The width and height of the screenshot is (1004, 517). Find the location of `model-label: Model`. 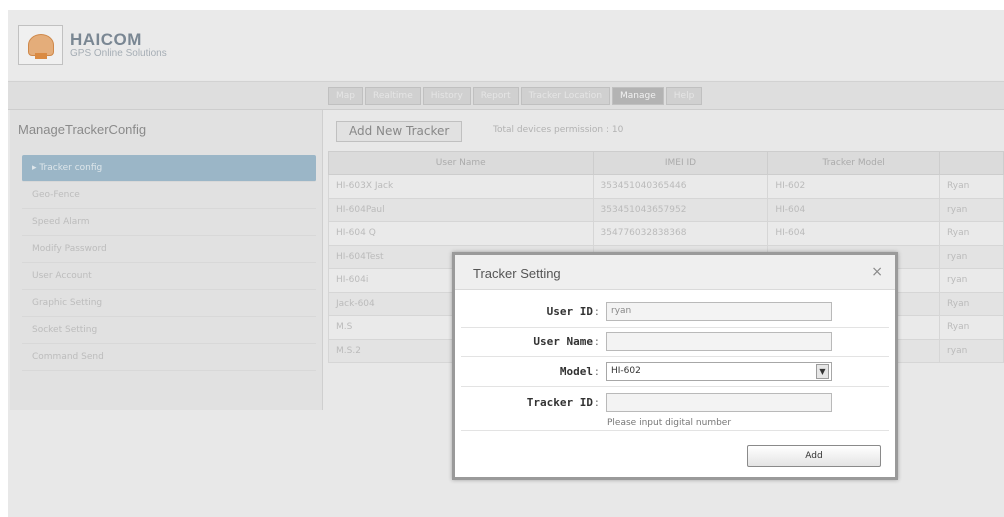

model-label: Model is located at coordinates (576, 371).